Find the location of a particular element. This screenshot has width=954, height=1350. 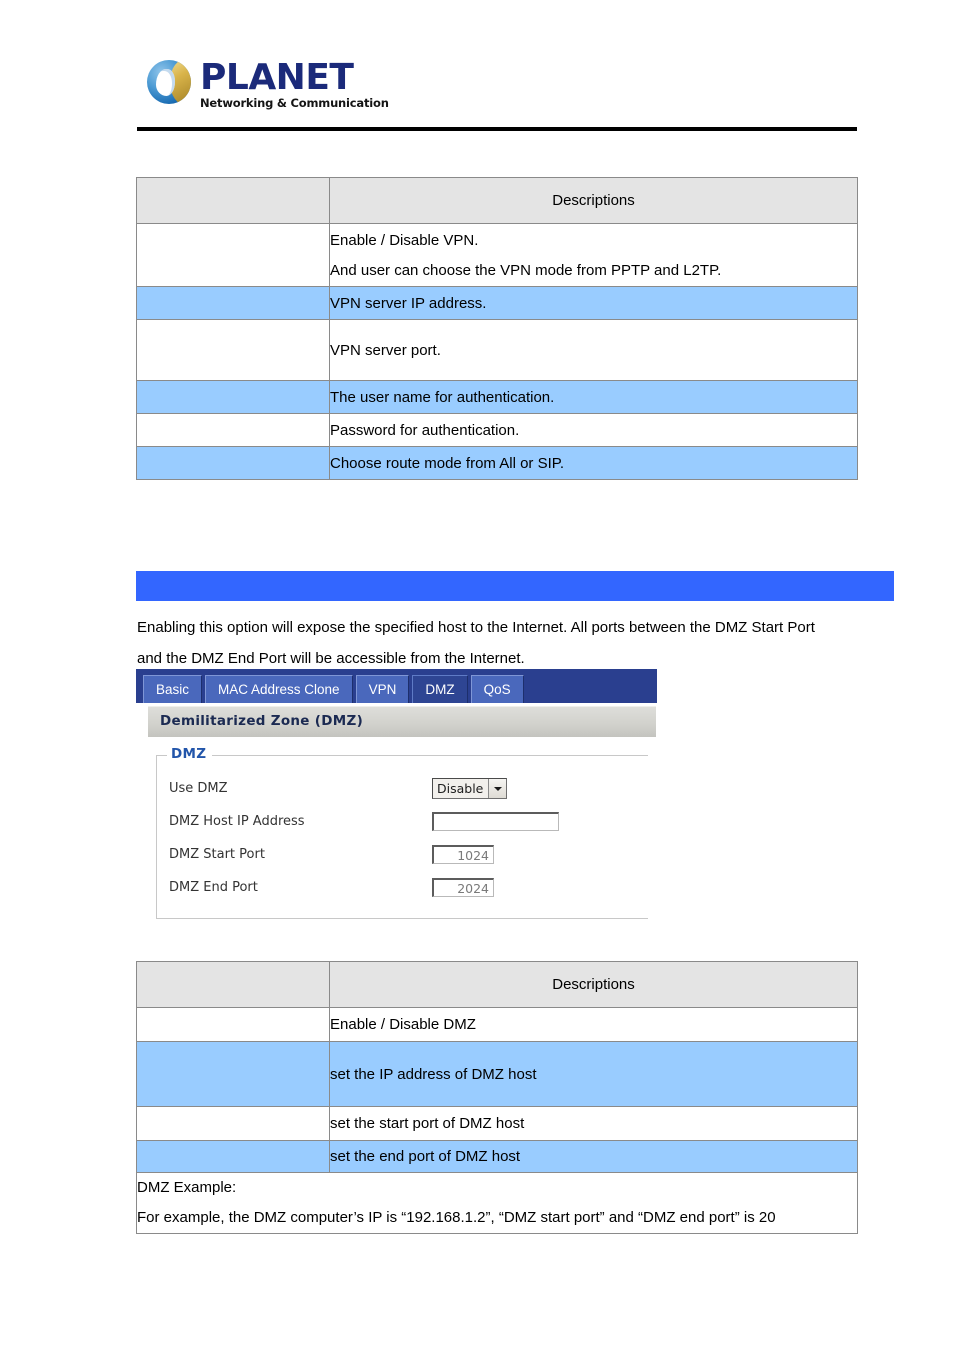

dmz-fieldset-legend: DMZ is located at coordinates (190, 754).